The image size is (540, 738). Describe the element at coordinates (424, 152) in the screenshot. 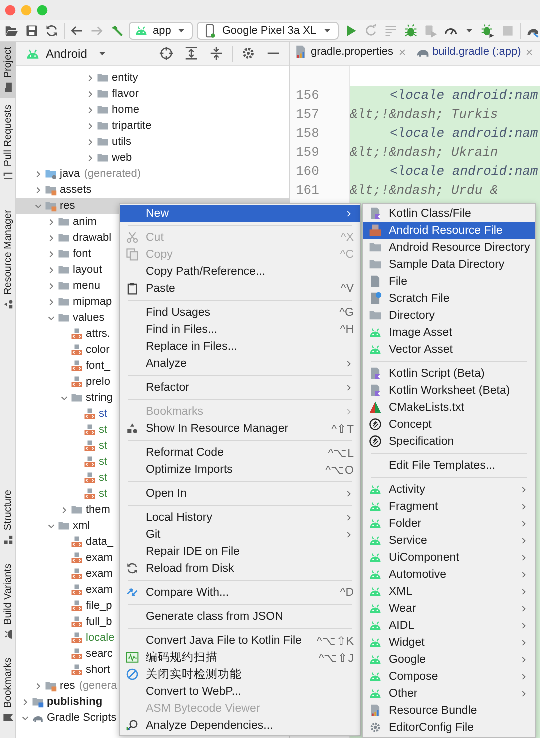

I see `code-line: &lt;!&ndash; Ukrain` at that location.